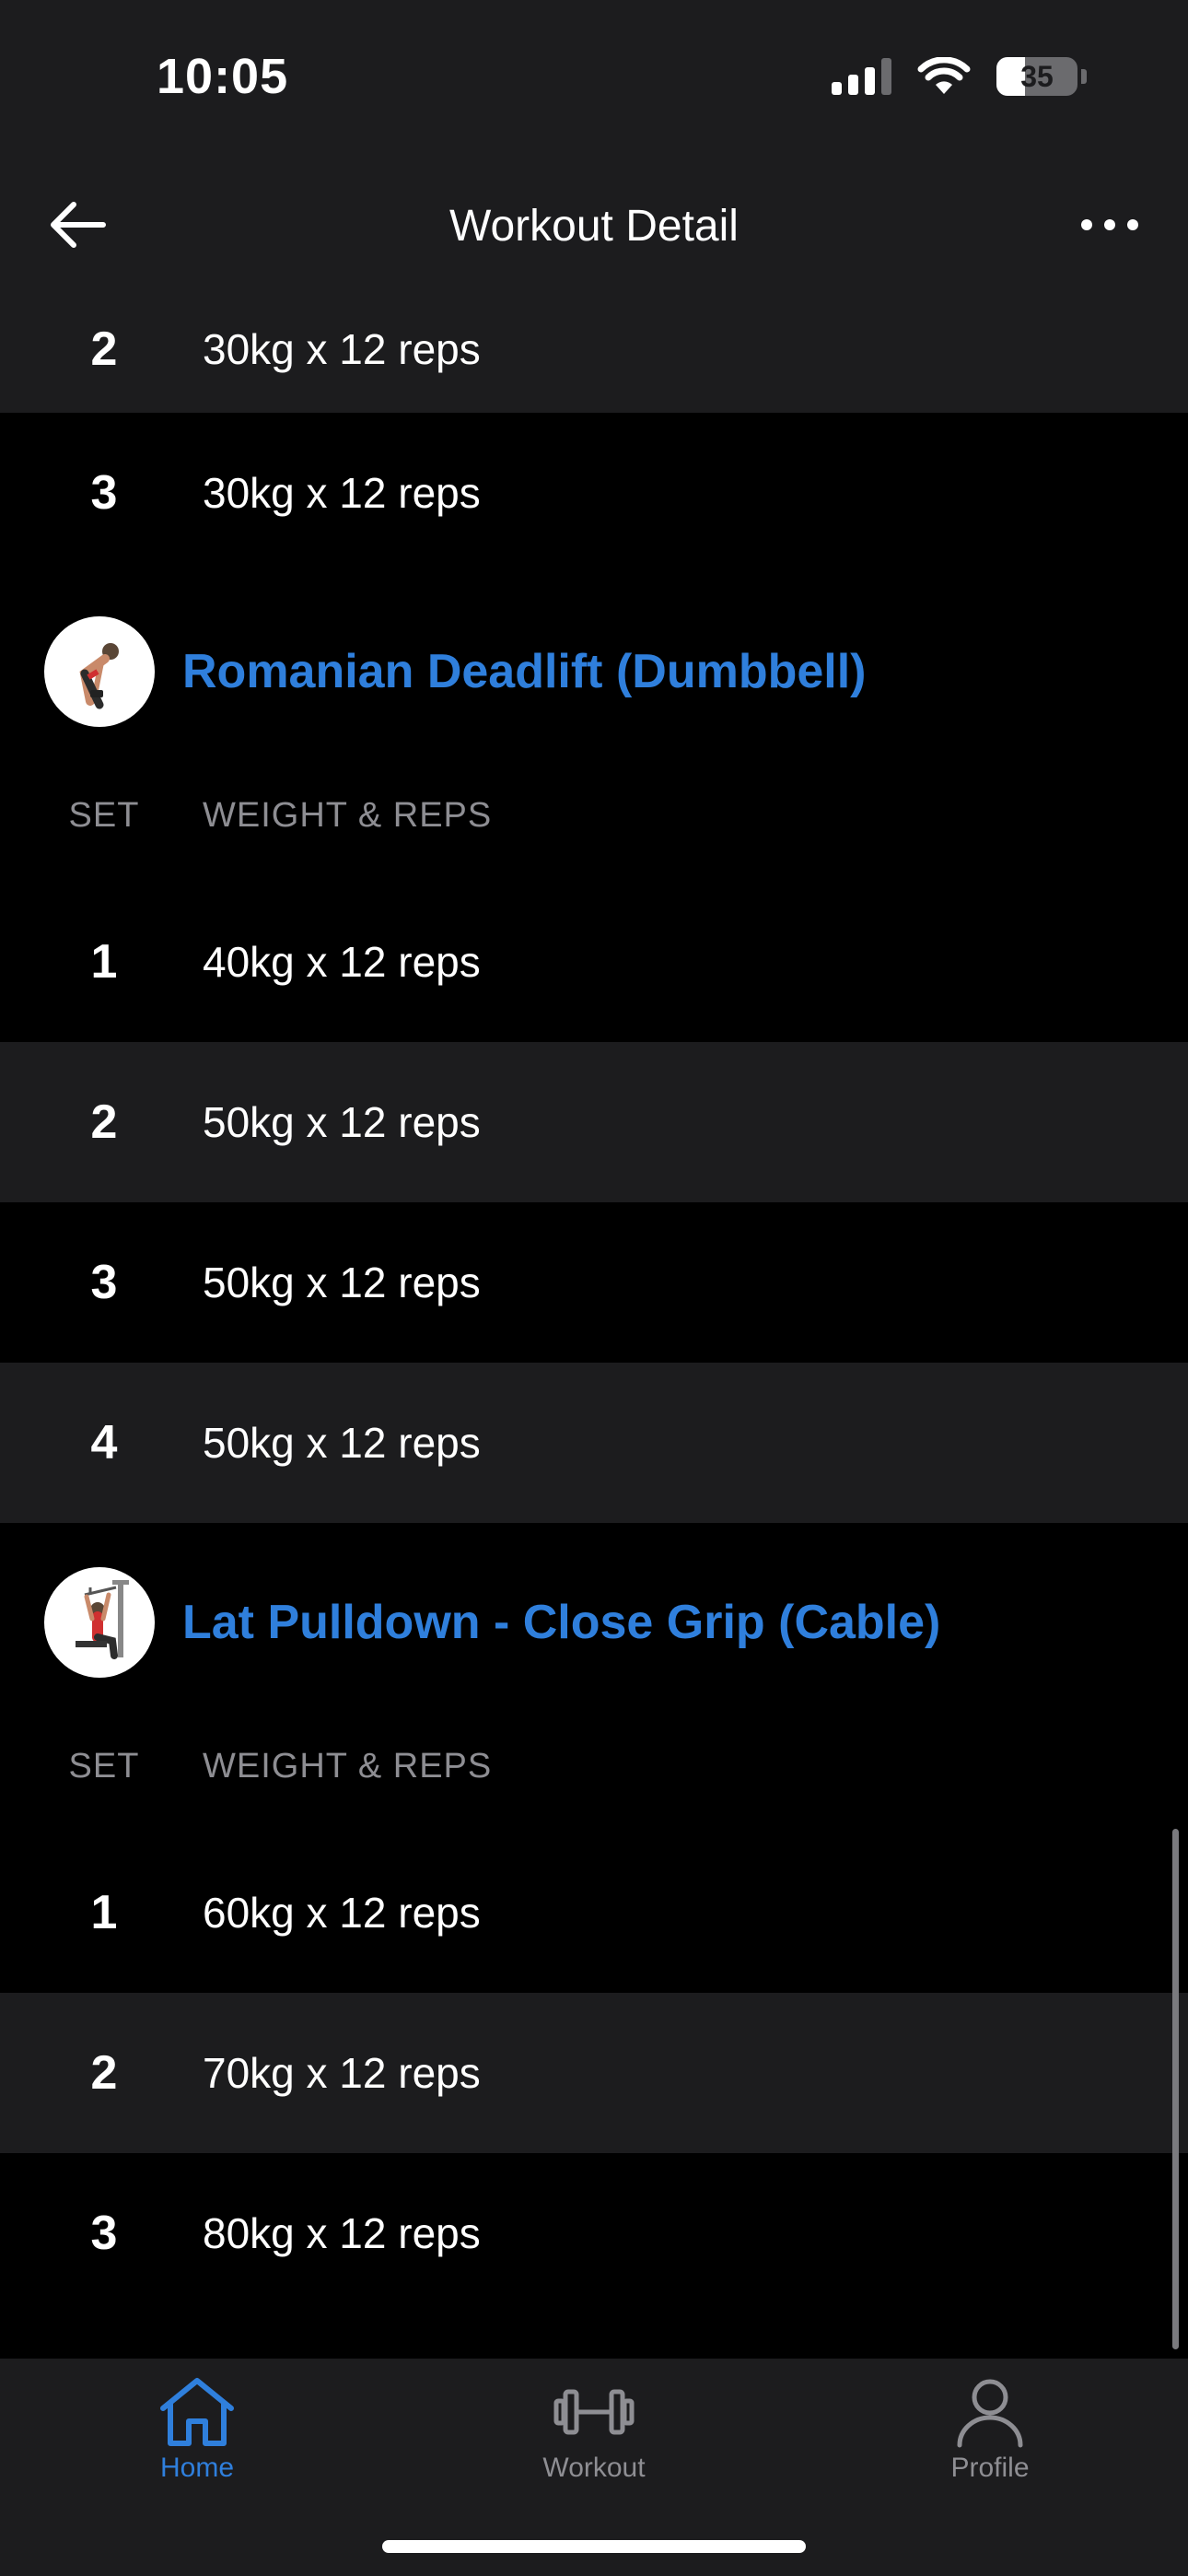  I want to click on tab-label: Home, so click(197, 2468).